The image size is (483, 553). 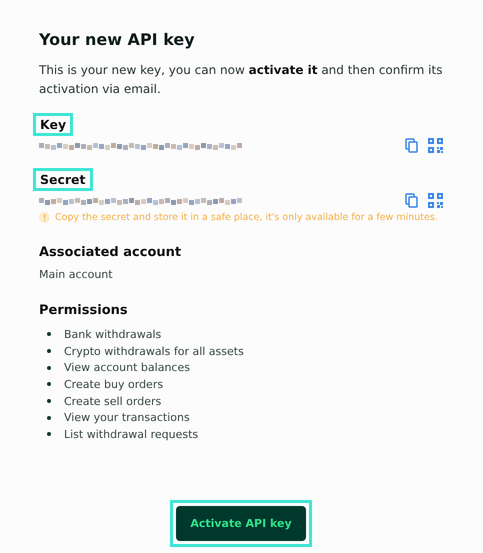 What do you see at coordinates (113, 334) in the screenshot?
I see `permission-item: Bank withdrawals` at bounding box center [113, 334].